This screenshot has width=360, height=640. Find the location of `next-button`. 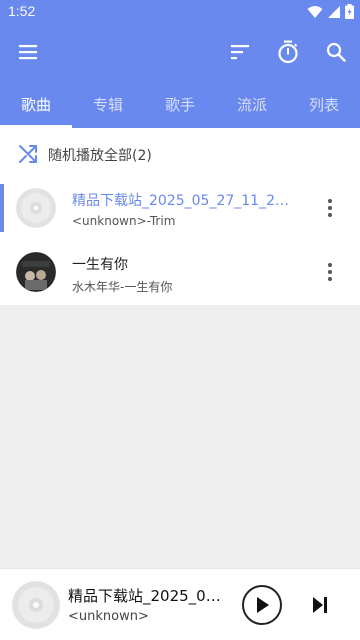

next-button is located at coordinates (320, 605).